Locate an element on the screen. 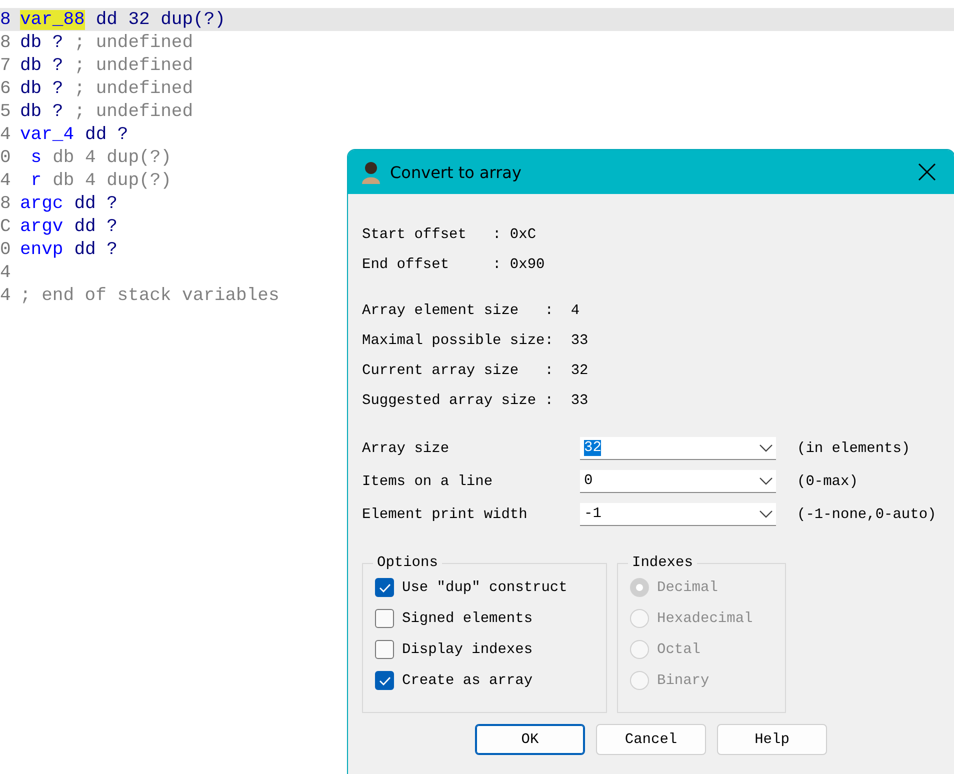 The image size is (954, 774). dialog-button: Cancel is located at coordinates (651, 739).